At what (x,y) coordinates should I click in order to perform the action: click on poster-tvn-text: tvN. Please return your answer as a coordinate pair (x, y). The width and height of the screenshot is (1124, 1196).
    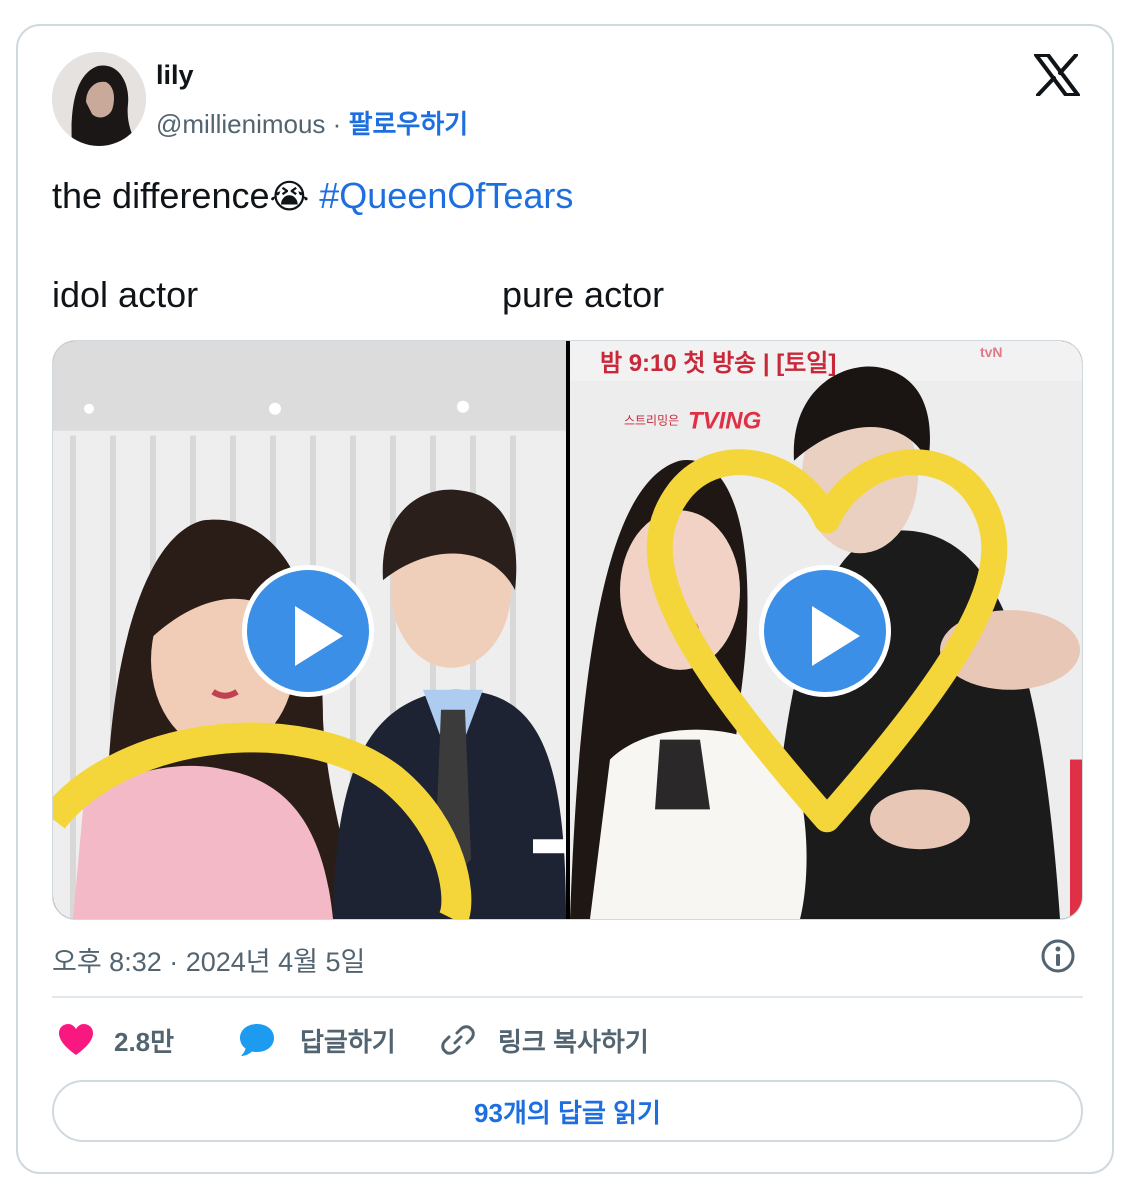
    Looking at the image, I should click on (991, 352).